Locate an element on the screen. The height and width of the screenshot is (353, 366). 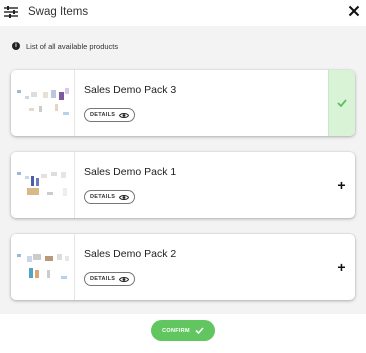
close-icon is located at coordinates (354, 11).